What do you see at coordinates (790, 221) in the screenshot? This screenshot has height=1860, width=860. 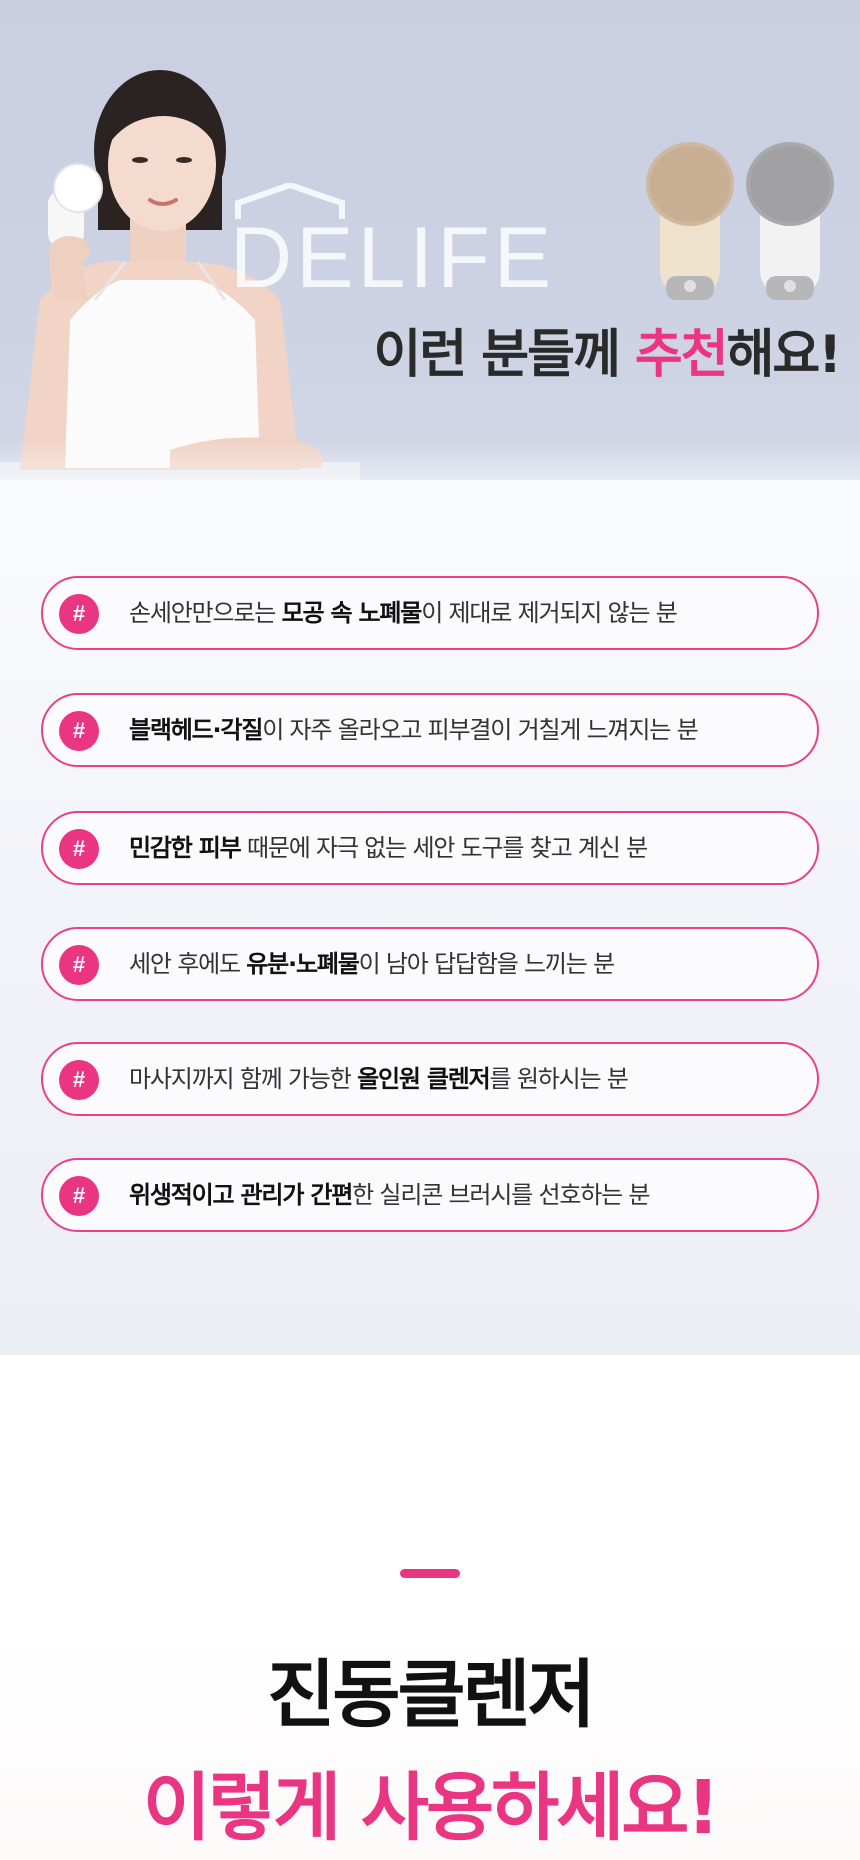 I see `gray-cleanser-device` at bounding box center [790, 221].